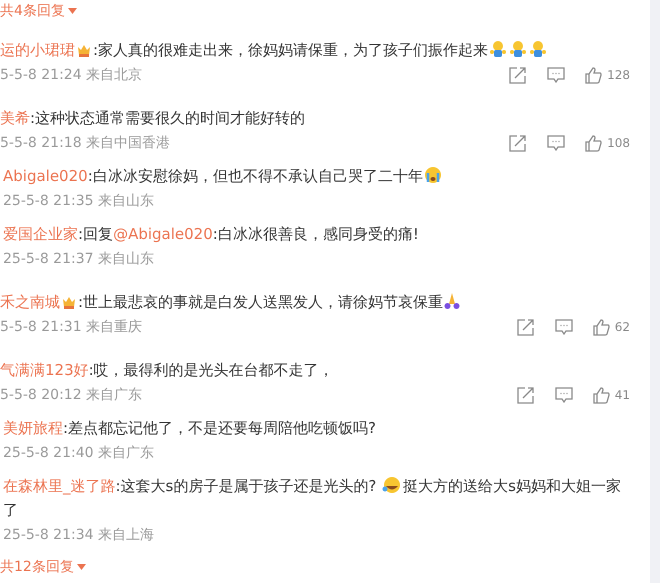 The image size is (660, 583). What do you see at coordinates (78, 259) in the screenshot?
I see `comment-meta: 25-5-8 21:37 来自山东` at bounding box center [78, 259].